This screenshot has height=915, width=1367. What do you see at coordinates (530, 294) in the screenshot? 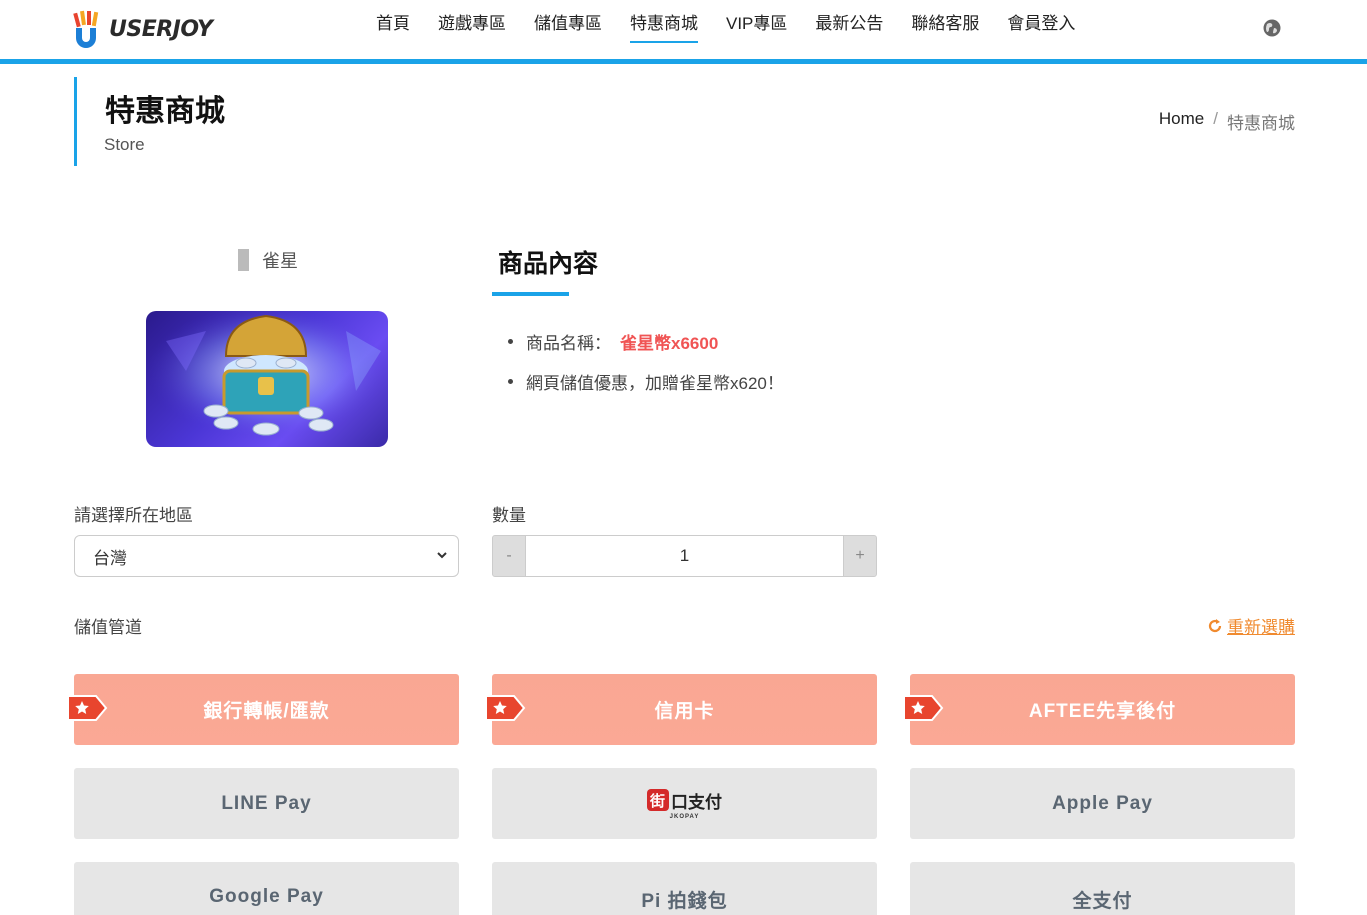
I see `content-title-underline` at bounding box center [530, 294].